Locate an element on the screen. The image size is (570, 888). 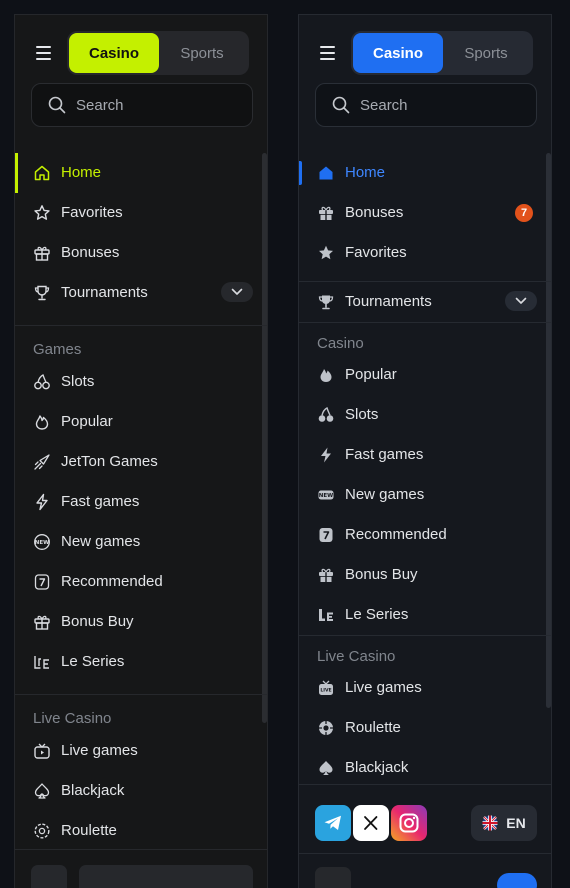
nav-label: Live games is located at coordinates (383, 687).